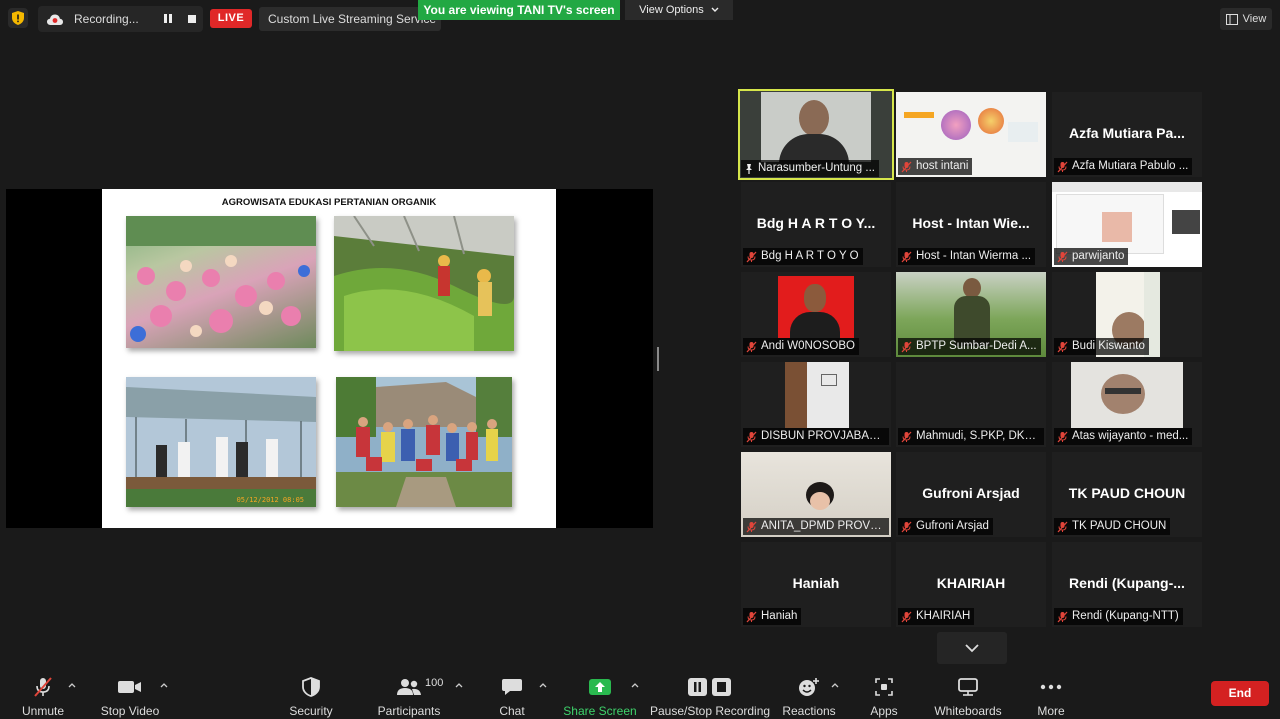 This screenshot has width=1280, height=719. What do you see at coordinates (600, 711) in the screenshot?
I see `share-screen-label: Share Screen` at bounding box center [600, 711].